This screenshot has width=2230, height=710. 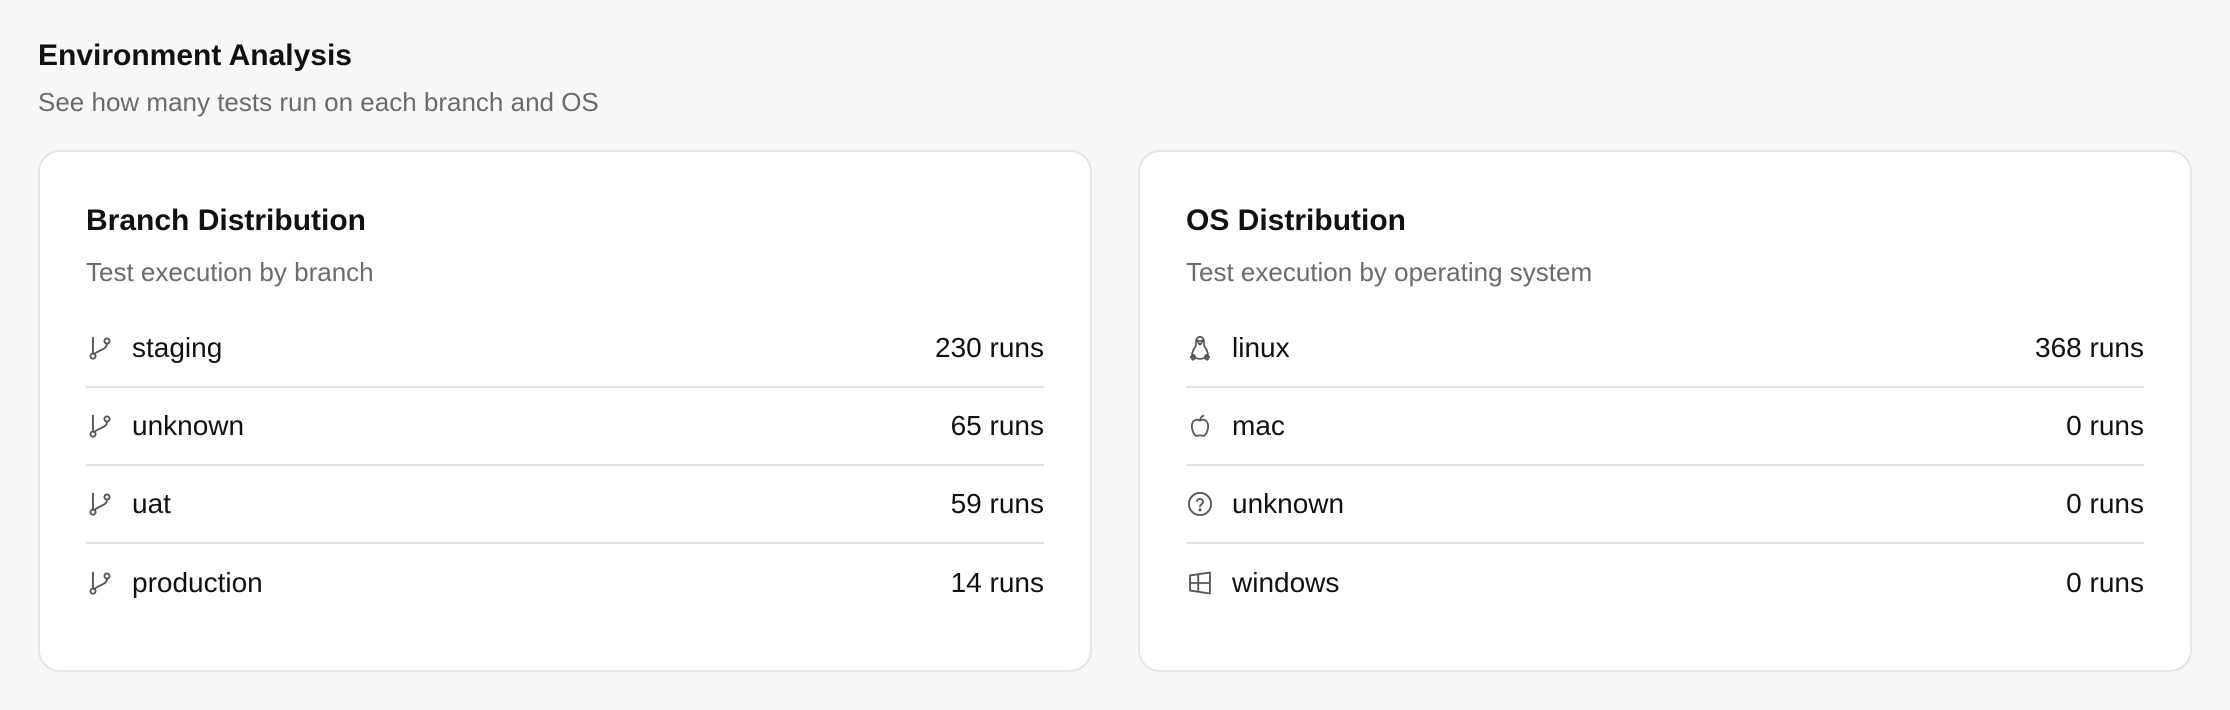 What do you see at coordinates (230, 272) in the screenshot?
I see `branch-card-subtitle: Test execution by branch` at bounding box center [230, 272].